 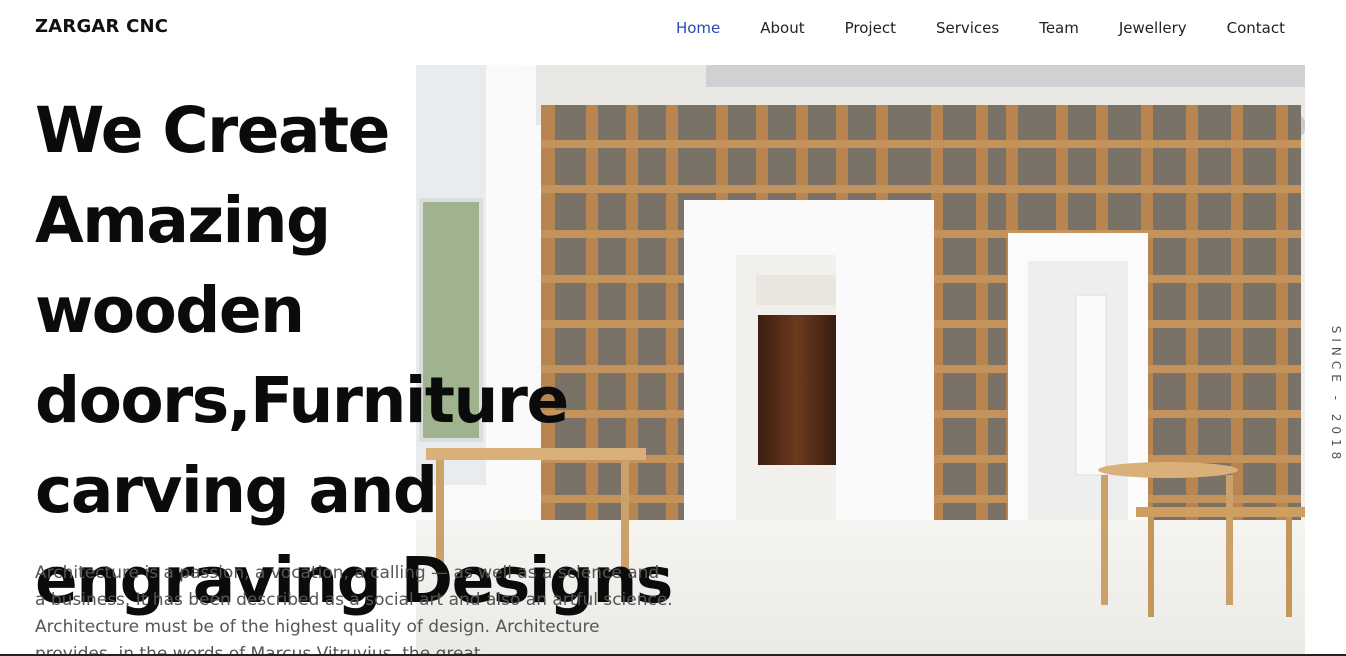 What do you see at coordinates (1153, 28) in the screenshot?
I see `nav-jewellery-link: Jewellery` at bounding box center [1153, 28].